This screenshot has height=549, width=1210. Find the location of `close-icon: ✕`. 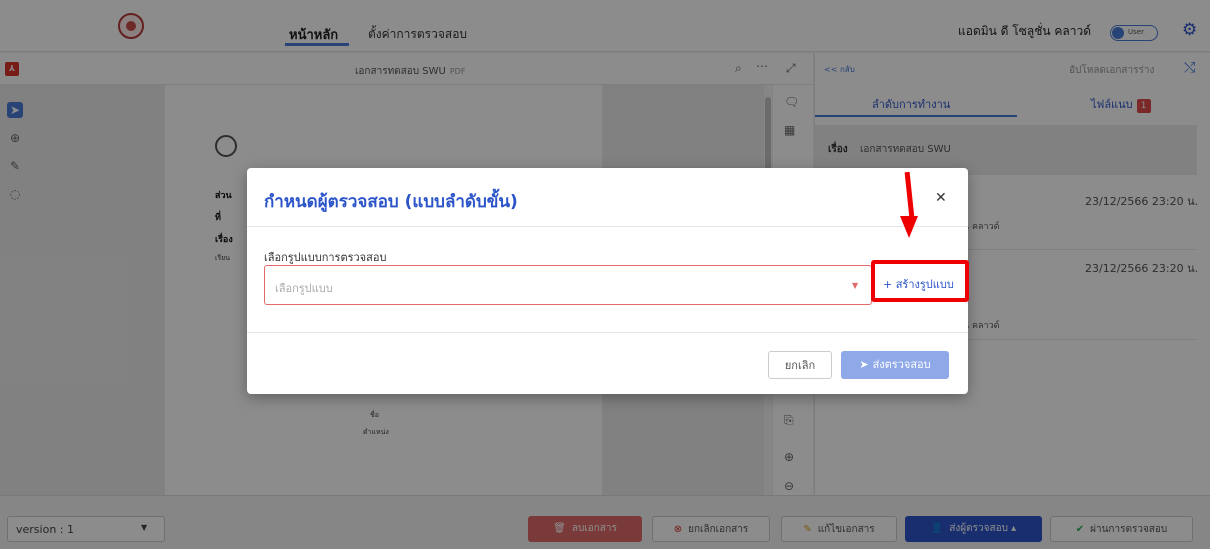

close-icon: ✕ is located at coordinates (941, 198).